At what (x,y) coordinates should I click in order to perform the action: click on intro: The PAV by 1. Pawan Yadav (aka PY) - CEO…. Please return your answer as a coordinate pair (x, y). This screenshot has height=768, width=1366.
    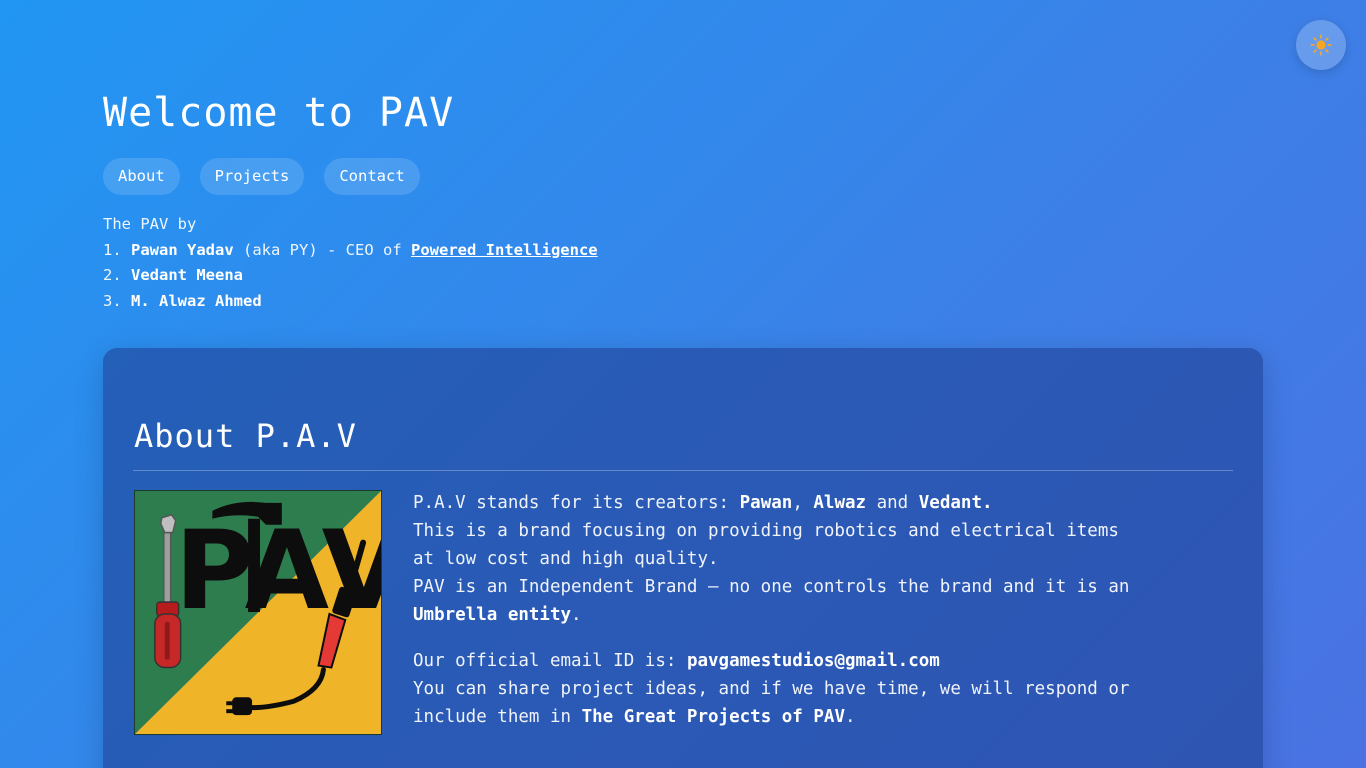
    Looking at the image, I should click on (350, 263).